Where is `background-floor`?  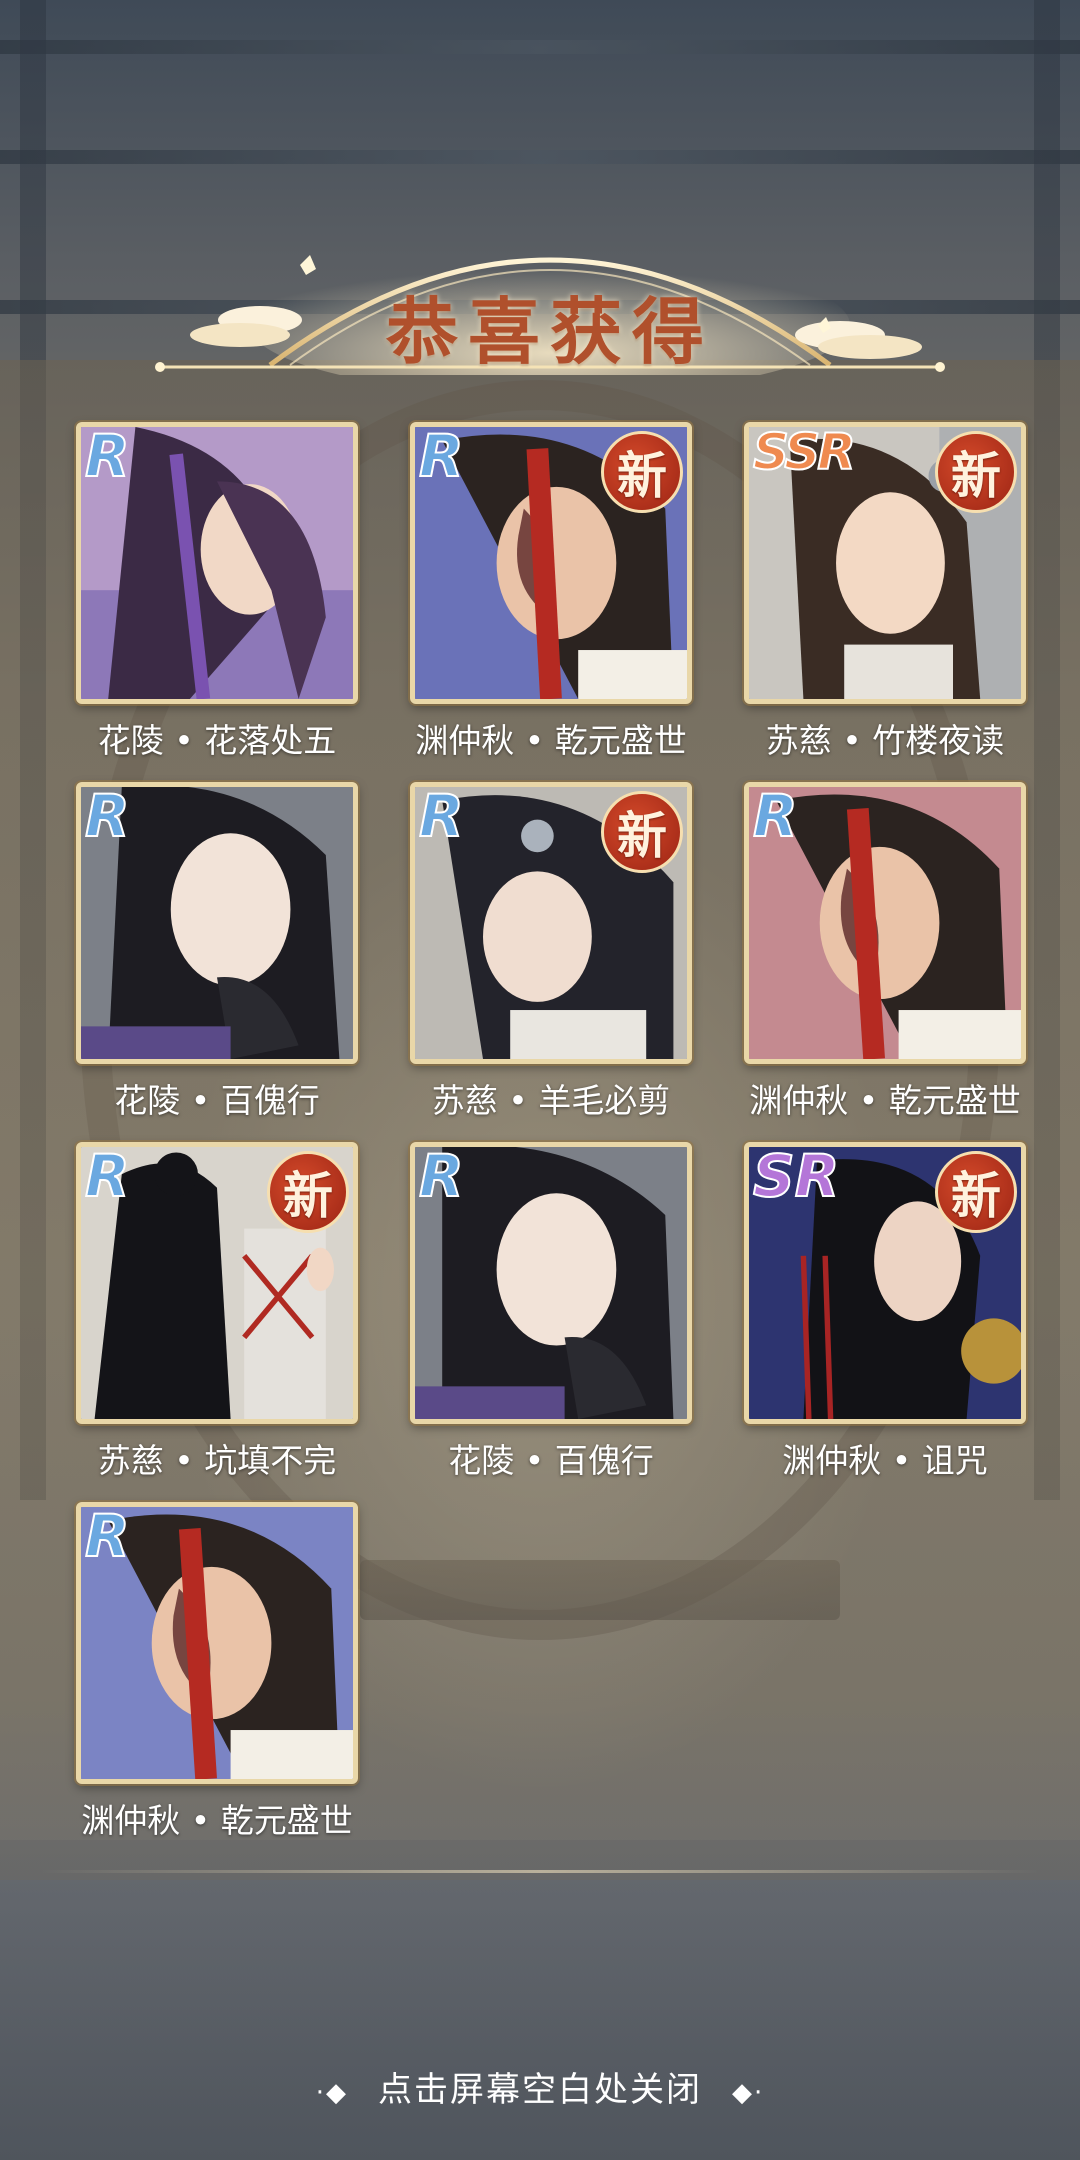 background-floor is located at coordinates (540, 2000).